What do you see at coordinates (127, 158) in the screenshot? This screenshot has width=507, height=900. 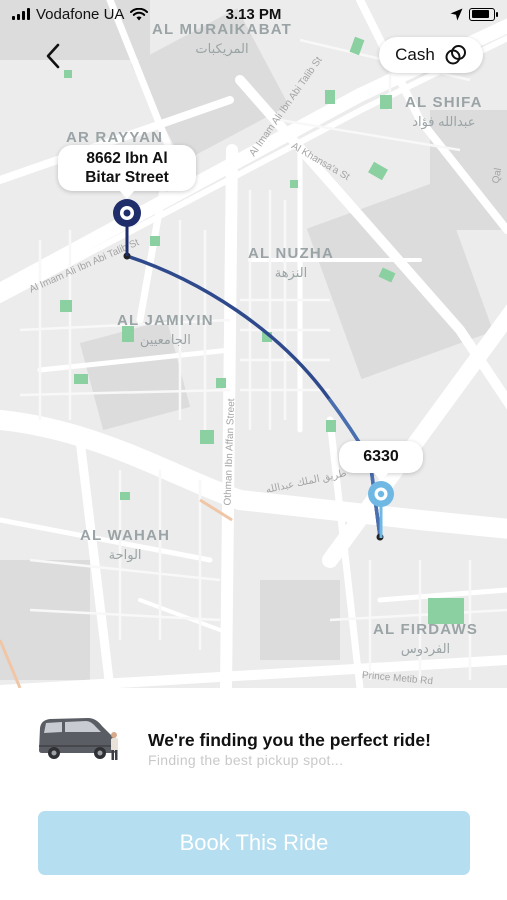 I see `pickup-address-line1: 8662 Ibn Al` at bounding box center [127, 158].